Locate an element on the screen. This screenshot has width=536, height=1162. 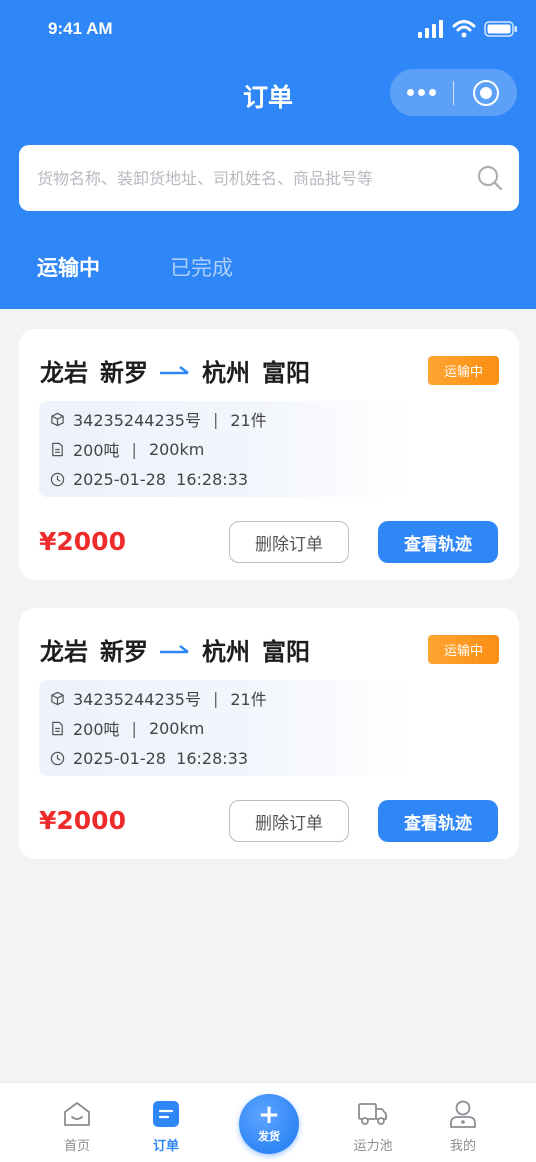
tabbar-item-home: 首页 is located at coordinates (77, 1126).